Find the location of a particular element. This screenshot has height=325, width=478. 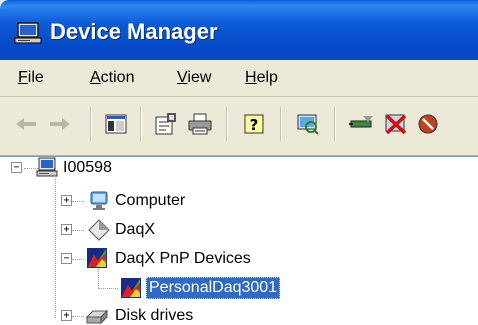

menu-file-accel: F is located at coordinates (23, 77).